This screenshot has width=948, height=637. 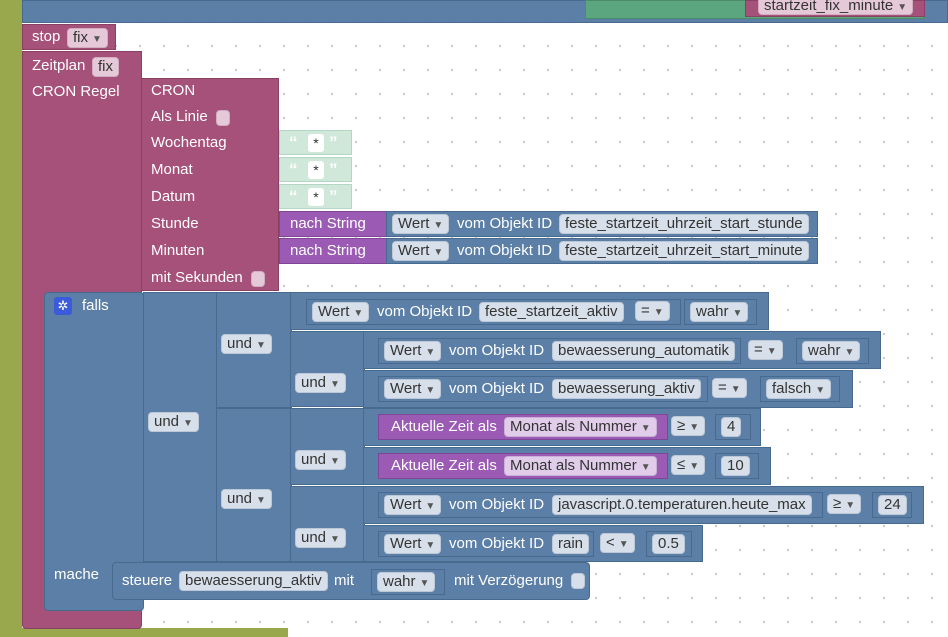 What do you see at coordinates (246, 344) in the screenshot?
I see `und-top-dropdown: und ▼` at bounding box center [246, 344].